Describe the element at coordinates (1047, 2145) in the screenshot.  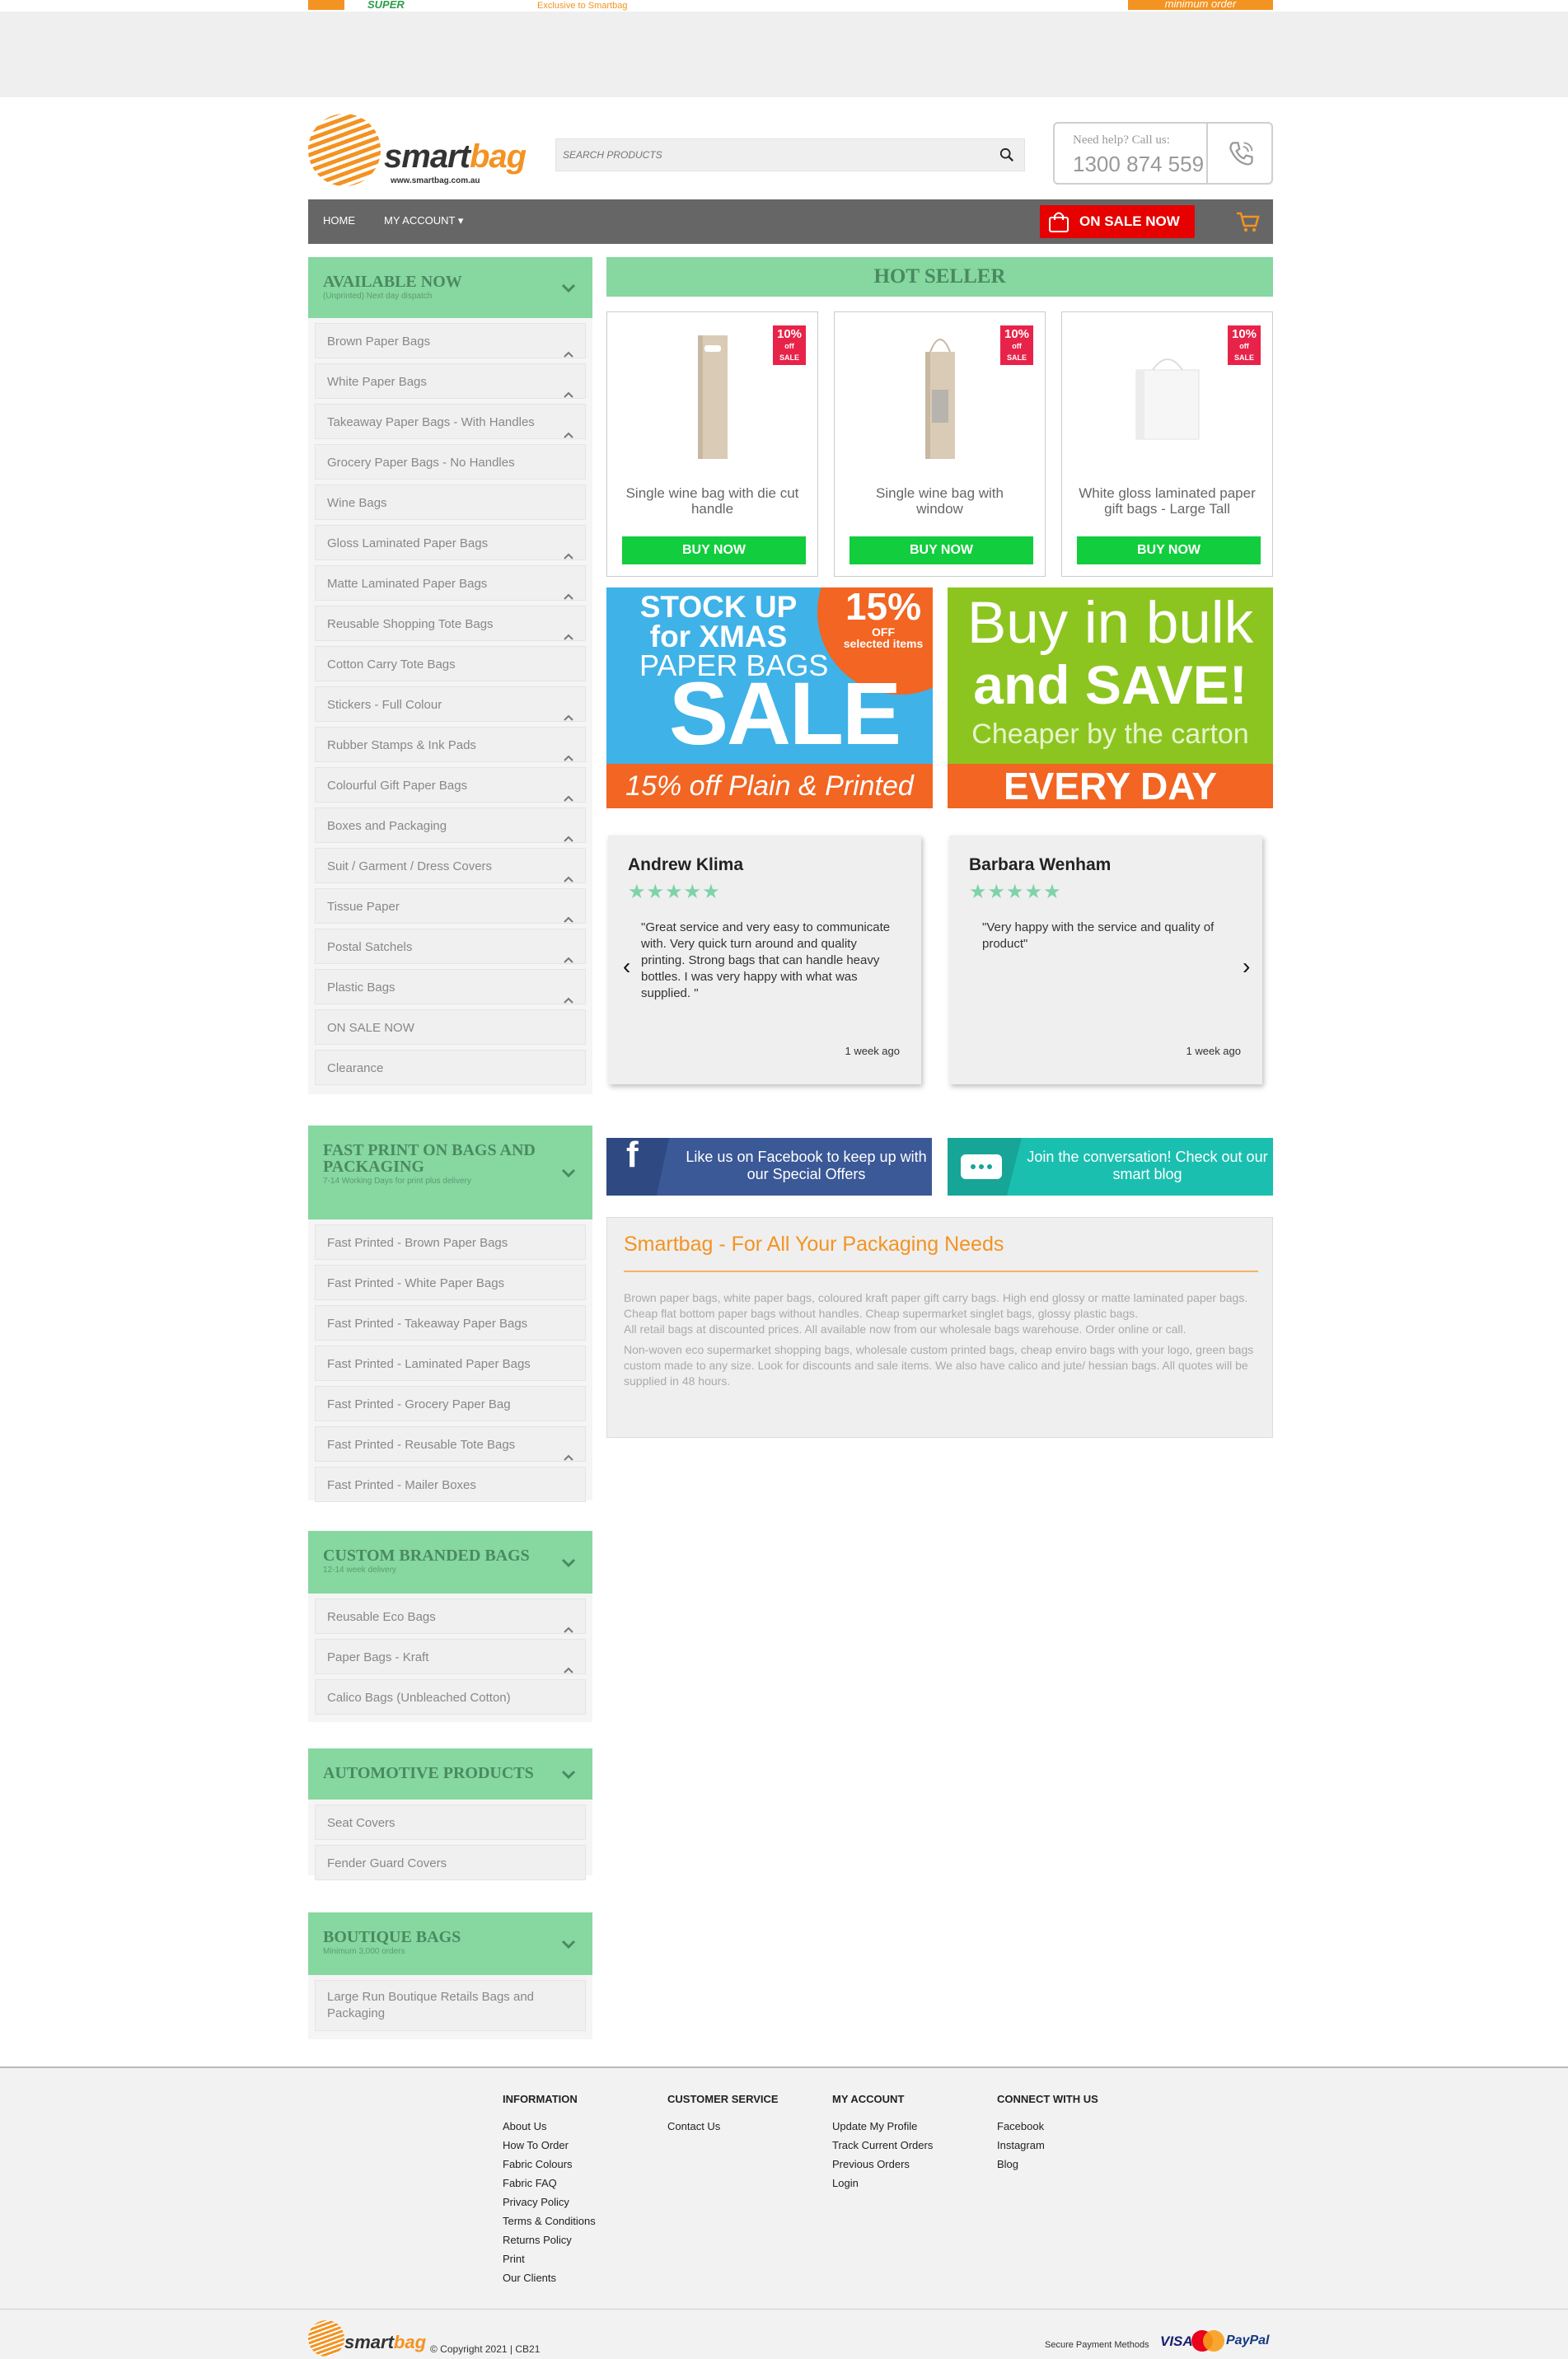
I see `footer-link: Instagram` at that location.